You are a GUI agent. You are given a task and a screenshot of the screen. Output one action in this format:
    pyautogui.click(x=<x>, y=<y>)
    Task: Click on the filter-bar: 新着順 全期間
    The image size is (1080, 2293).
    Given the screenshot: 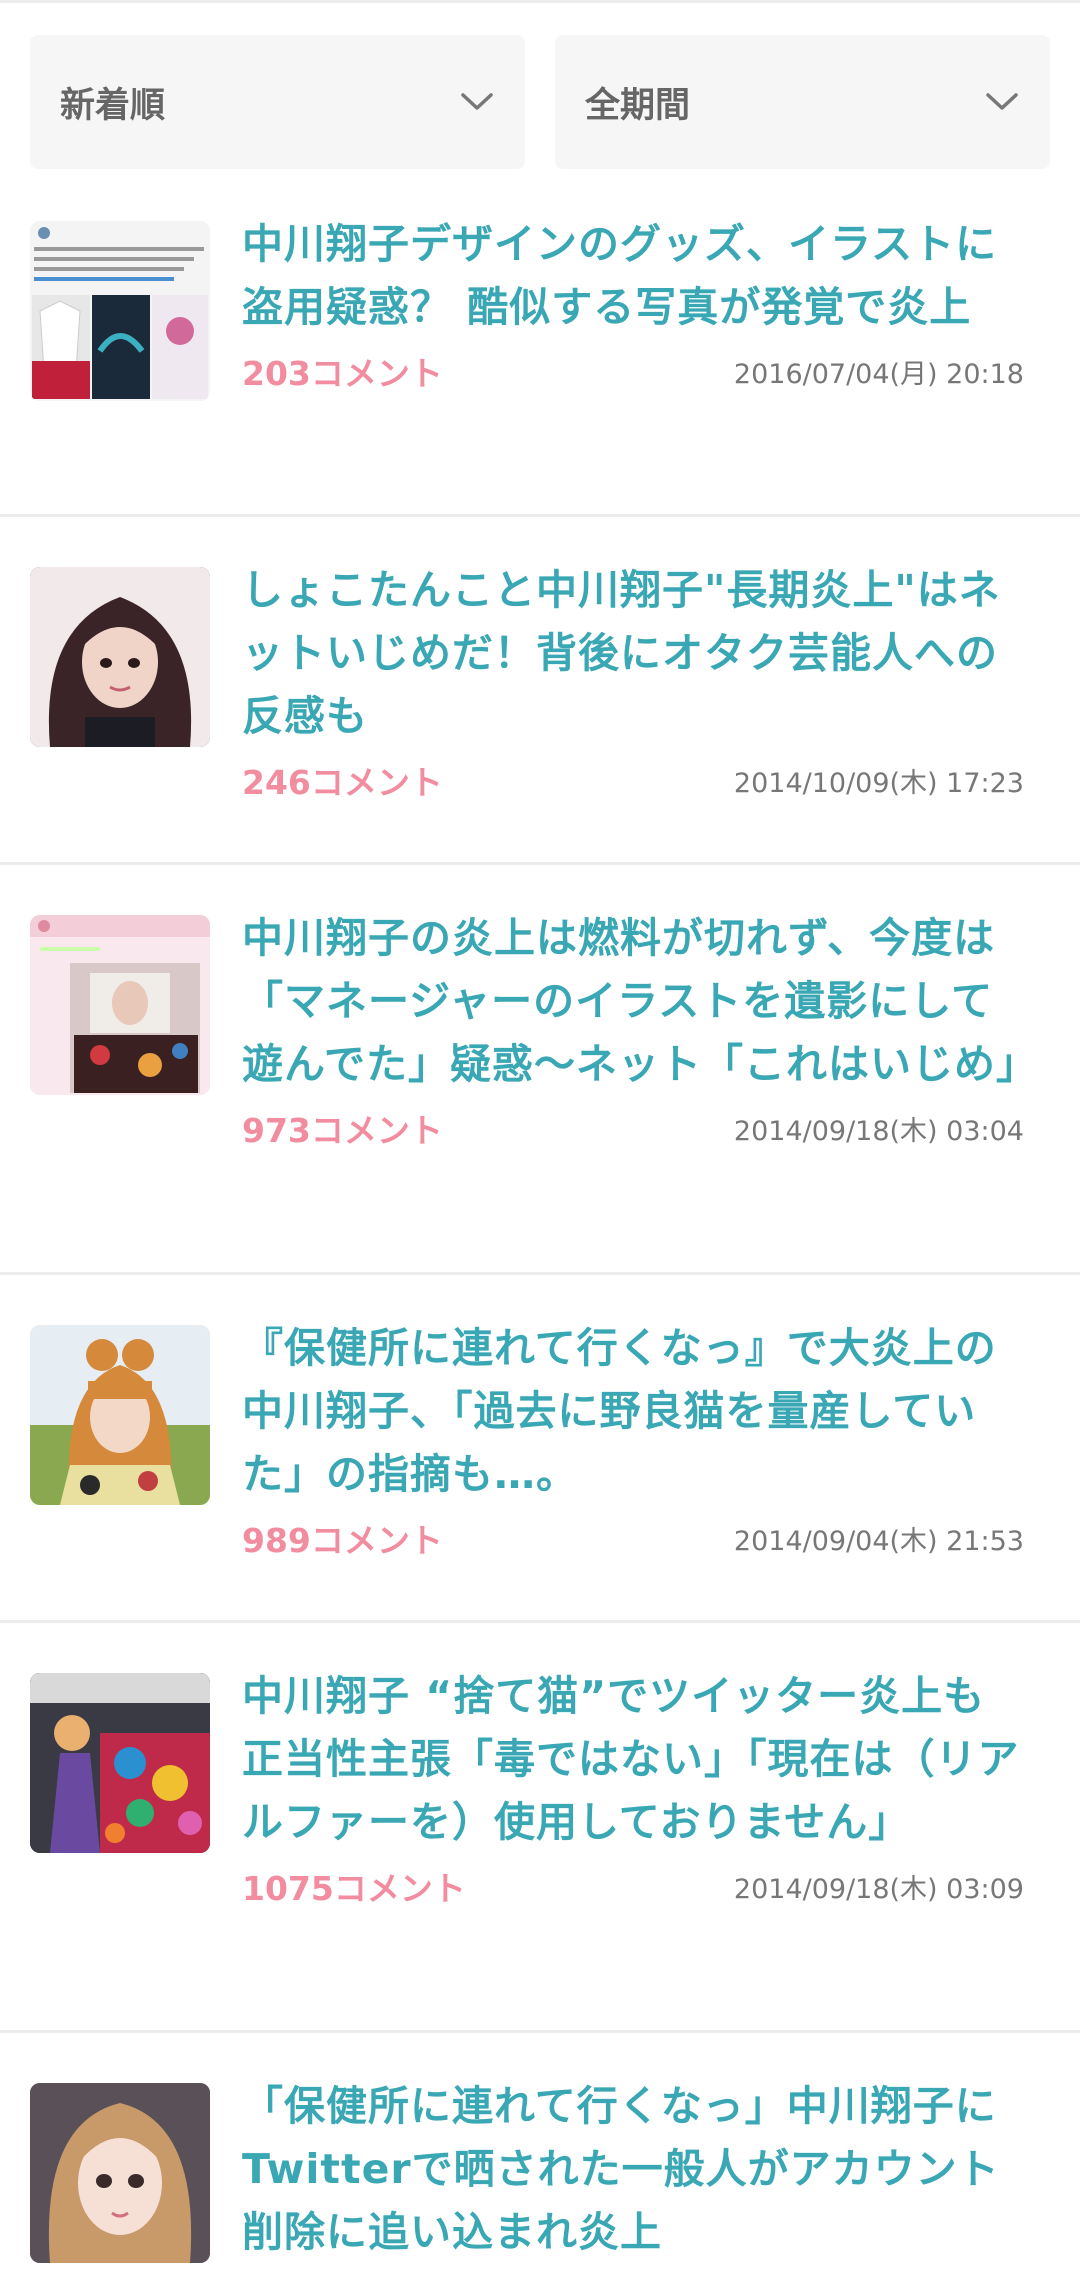 What is the action you would take?
    pyautogui.click(x=540, y=86)
    